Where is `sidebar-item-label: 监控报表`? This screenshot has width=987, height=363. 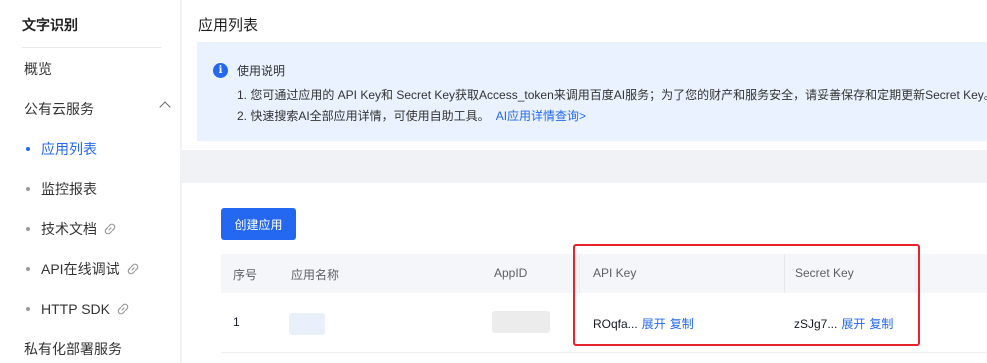
sidebar-item-label: 监控报表 is located at coordinates (69, 189).